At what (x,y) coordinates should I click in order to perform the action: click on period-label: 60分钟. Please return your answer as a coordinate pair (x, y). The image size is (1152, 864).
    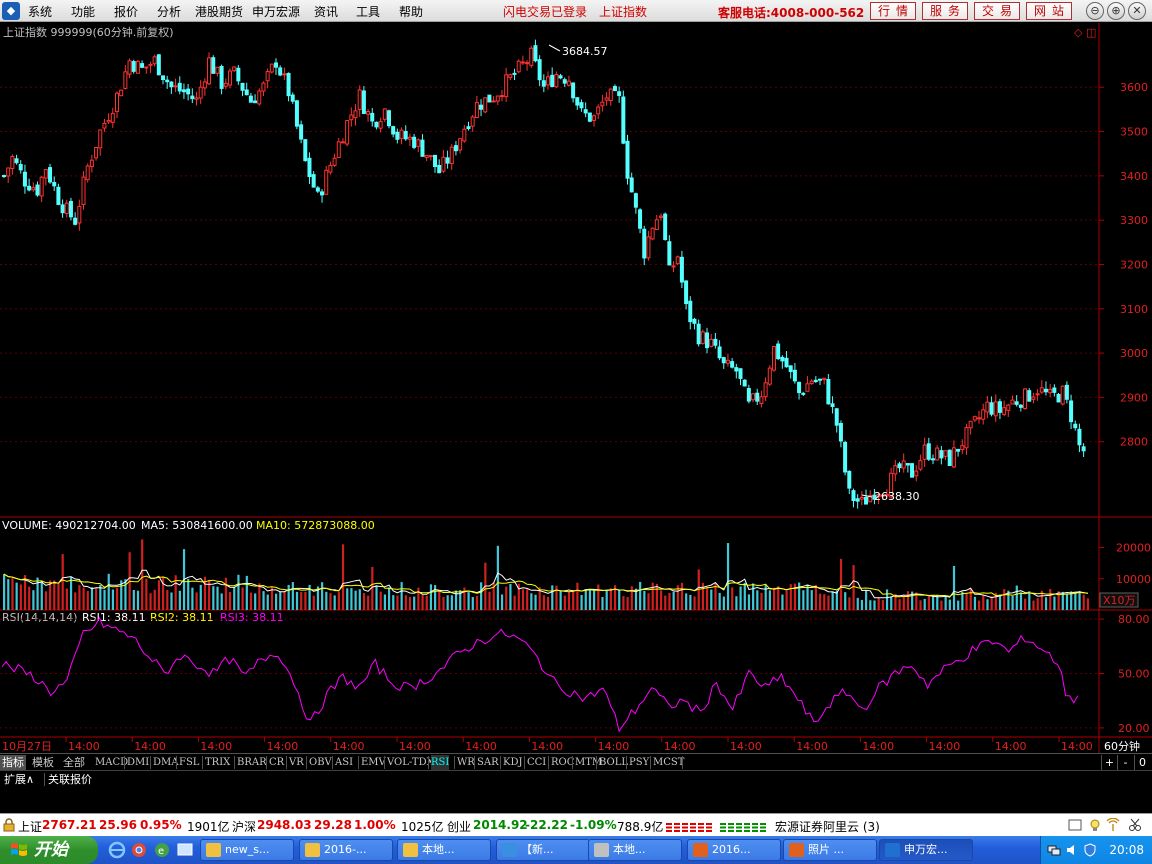
    Looking at the image, I should click on (1122, 746).